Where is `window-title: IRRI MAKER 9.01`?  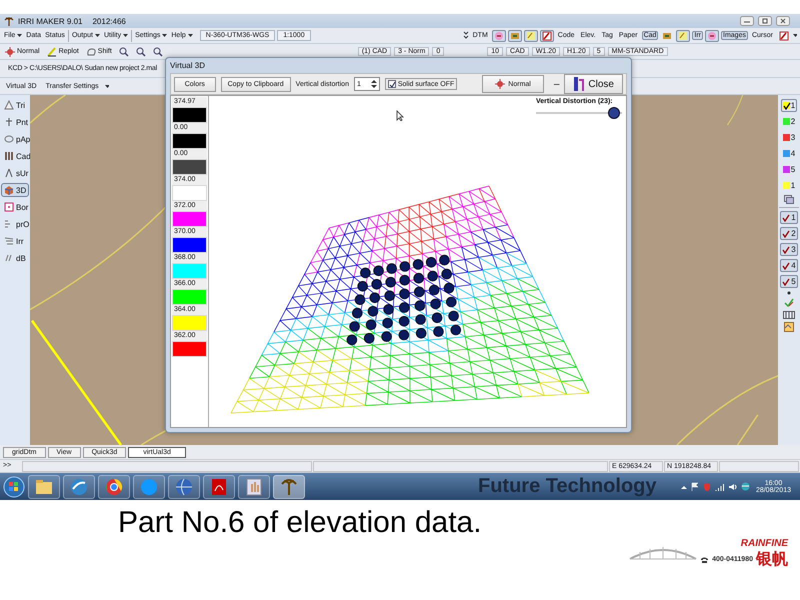
window-title: IRRI MAKER 9.01 is located at coordinates (50, 21).